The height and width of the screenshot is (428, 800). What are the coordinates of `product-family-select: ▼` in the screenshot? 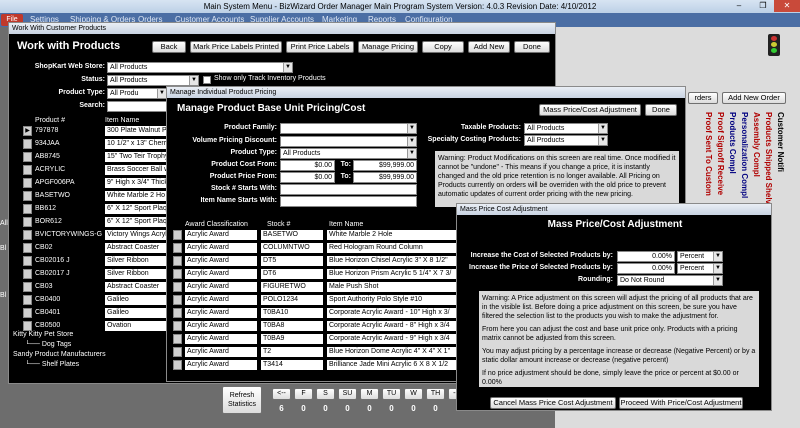 It's located at (348, 128).